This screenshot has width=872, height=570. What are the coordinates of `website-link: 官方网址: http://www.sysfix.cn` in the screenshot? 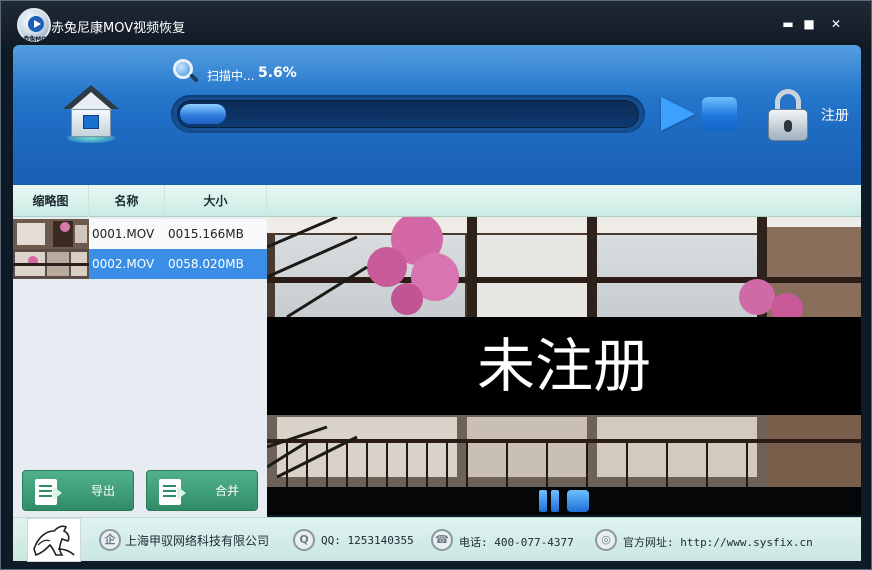 It's located at (718, 542).